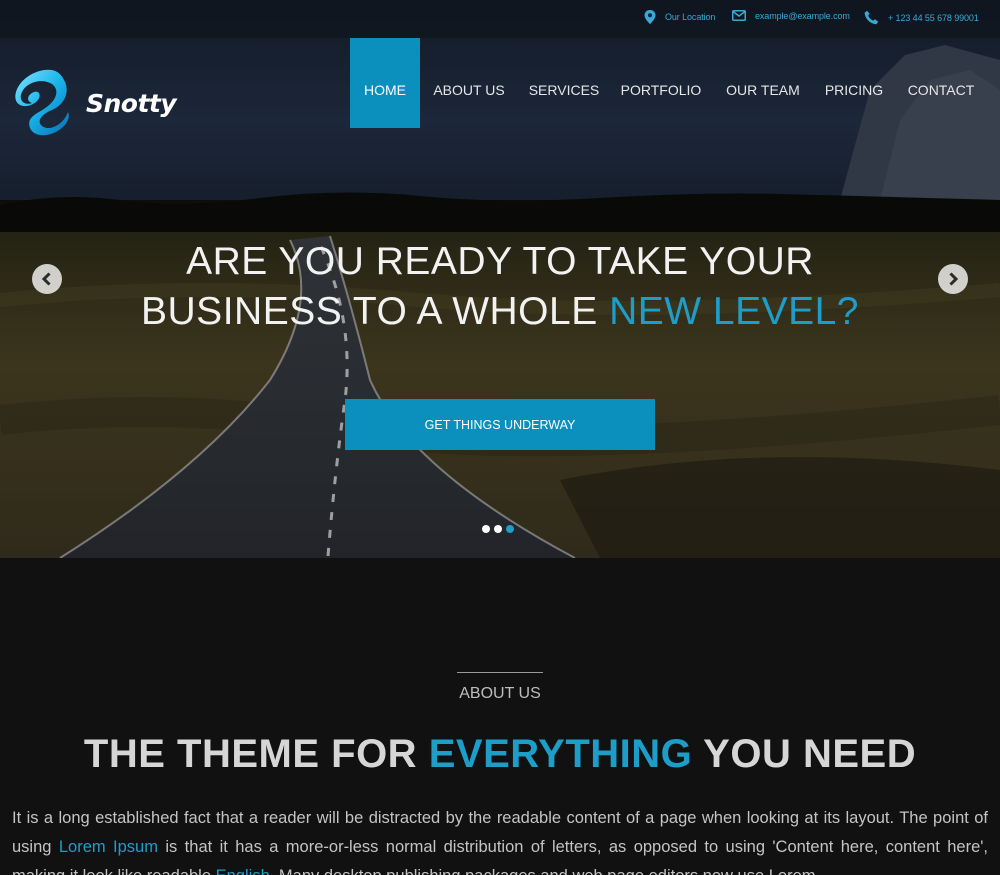  Describe the element at coordinates (500, 424) in the screenshot. I see `get-things-underway-button: GET THINGS UNDERWAY` at that location.